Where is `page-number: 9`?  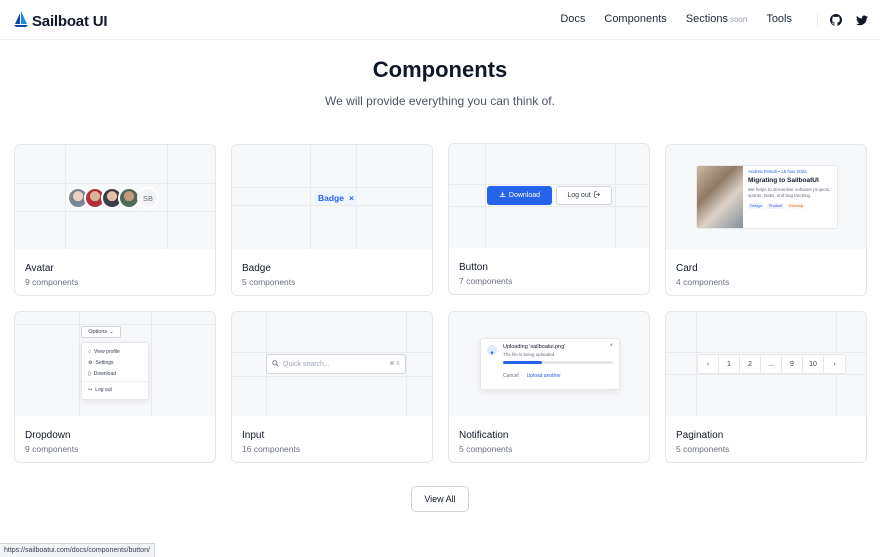
page-number: 9 is located at coordinates (792, 364).